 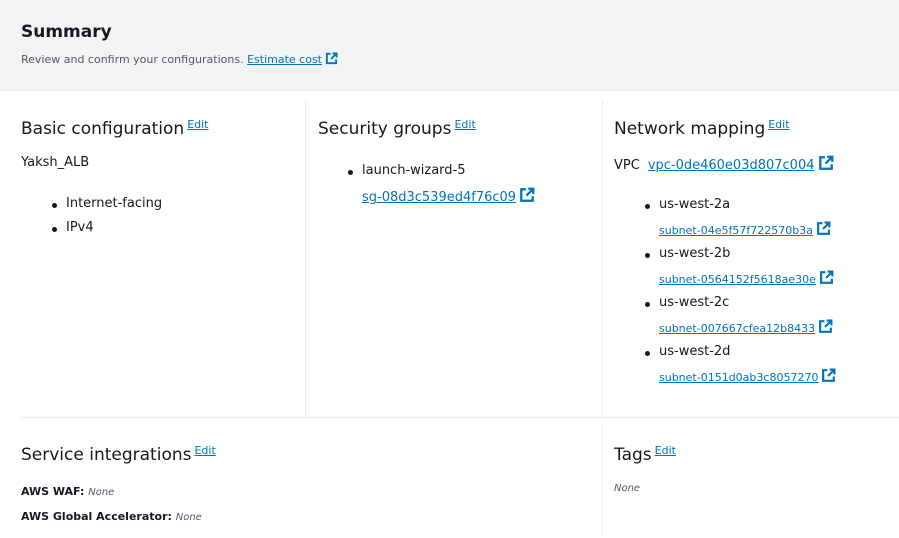 I want to click on estimate-cost-link: Estimate cost, so click(x=284, y=59).